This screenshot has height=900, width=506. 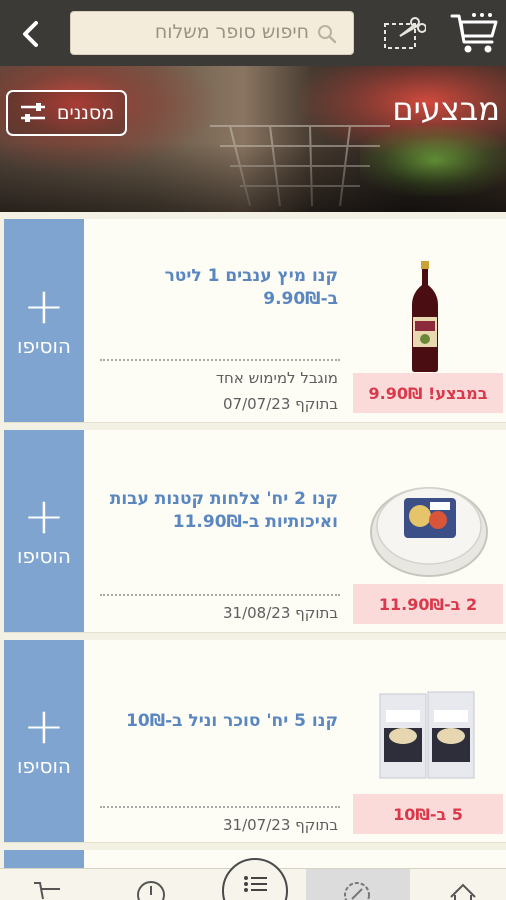 I want to click on paper-plates-image, so click(x=429, y=532).